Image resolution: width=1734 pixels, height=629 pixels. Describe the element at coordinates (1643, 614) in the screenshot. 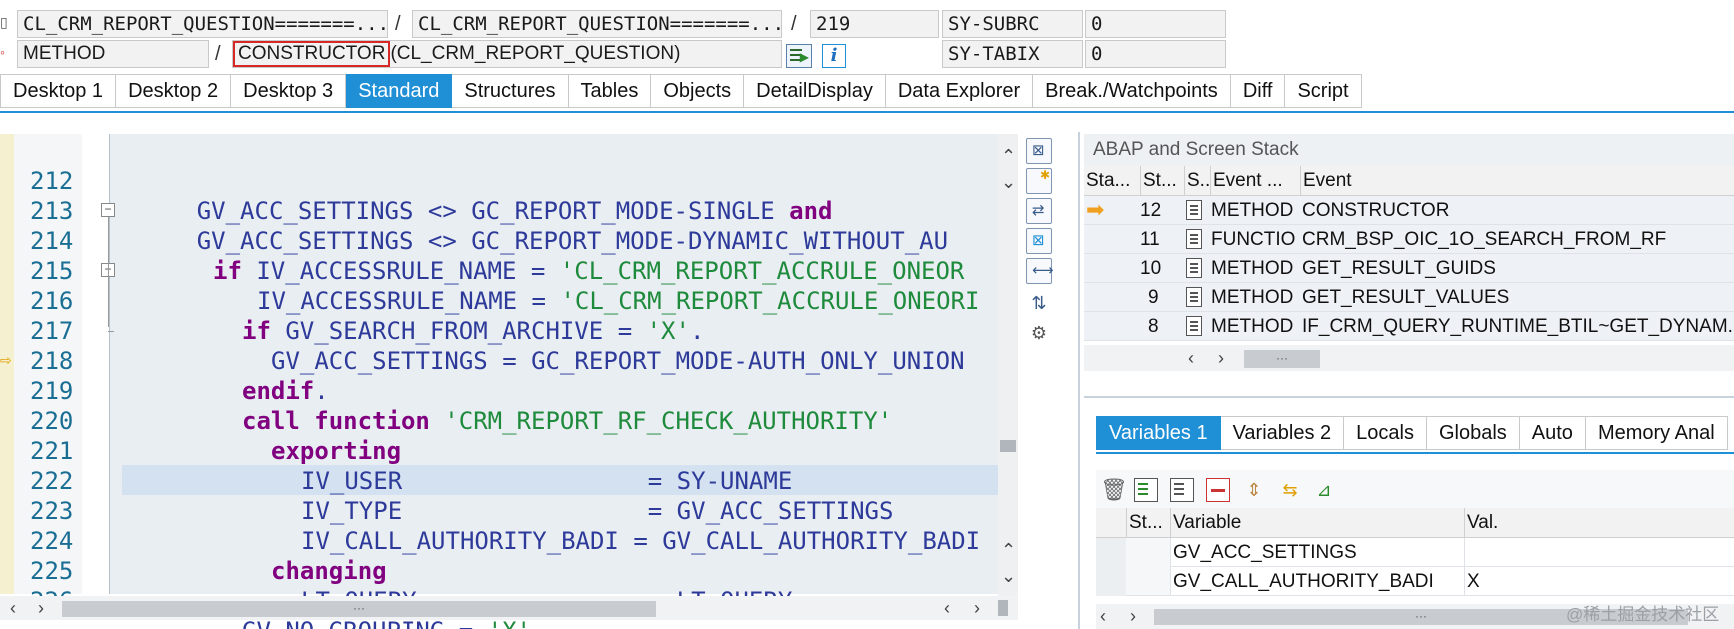

I see `watermark: @稀土掘金技术社区` at that location.